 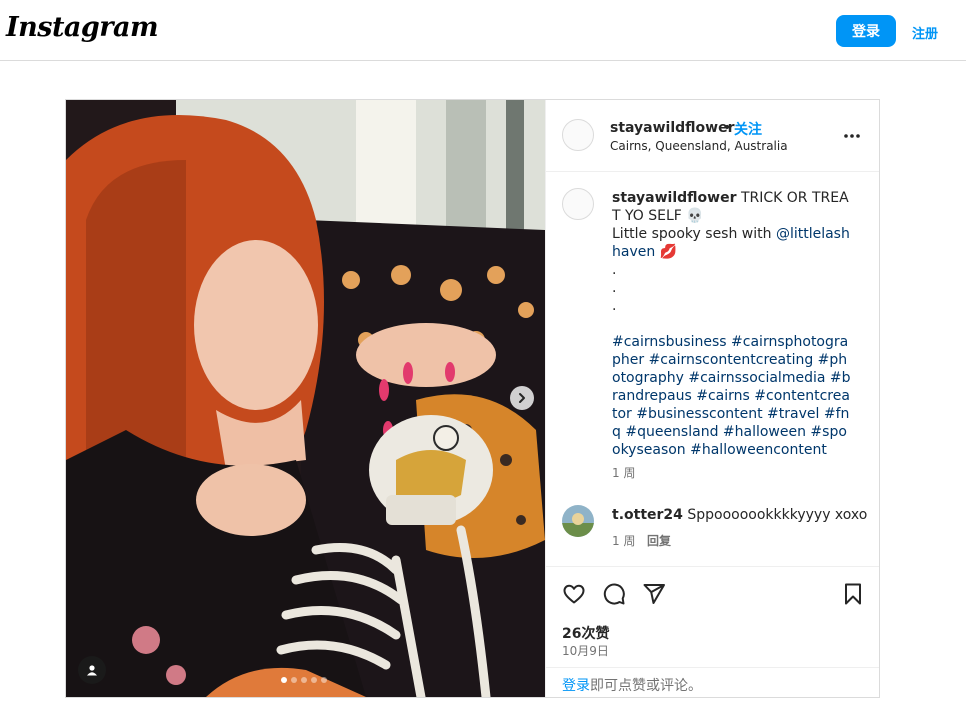 What do you see at coordinates (925, 32) in the screenshot?
I see `signup-link: 注册` at bounding box center [925, 32].